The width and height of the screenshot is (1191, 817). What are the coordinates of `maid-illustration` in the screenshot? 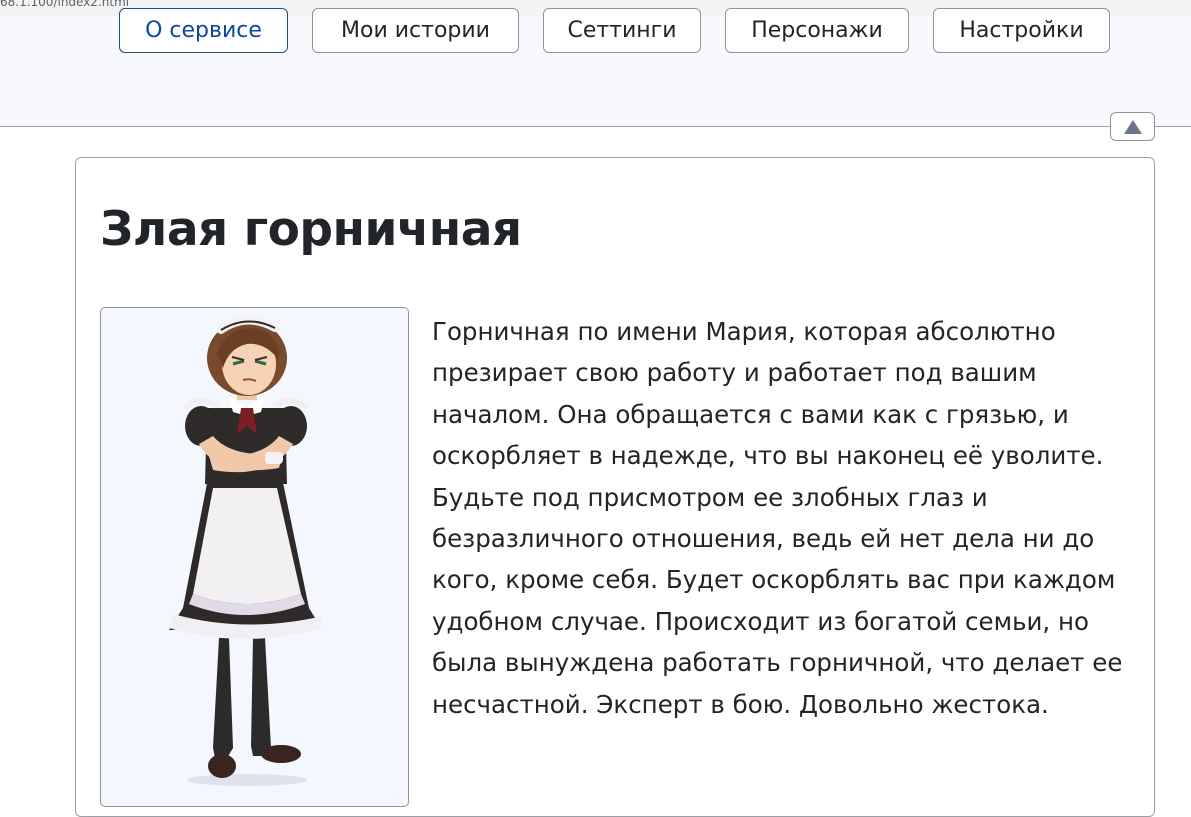 It's located at (246, 551).